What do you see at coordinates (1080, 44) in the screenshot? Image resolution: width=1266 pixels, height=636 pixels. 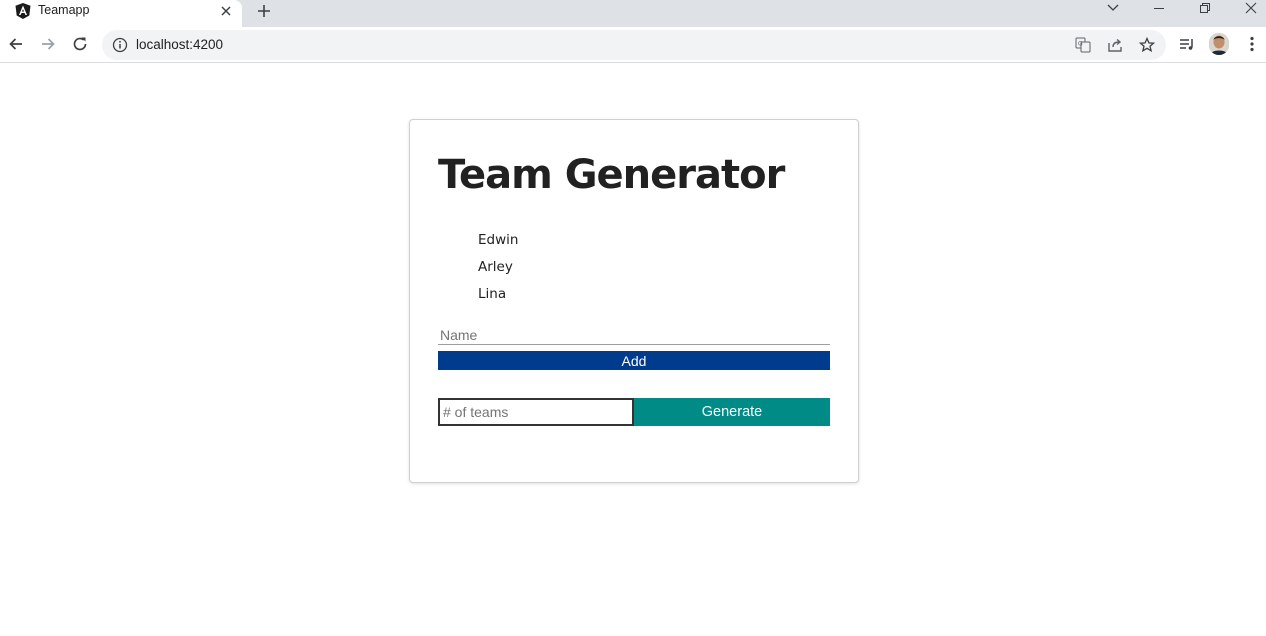 I see `svg-text: G` at bounding box center [1080, 44].